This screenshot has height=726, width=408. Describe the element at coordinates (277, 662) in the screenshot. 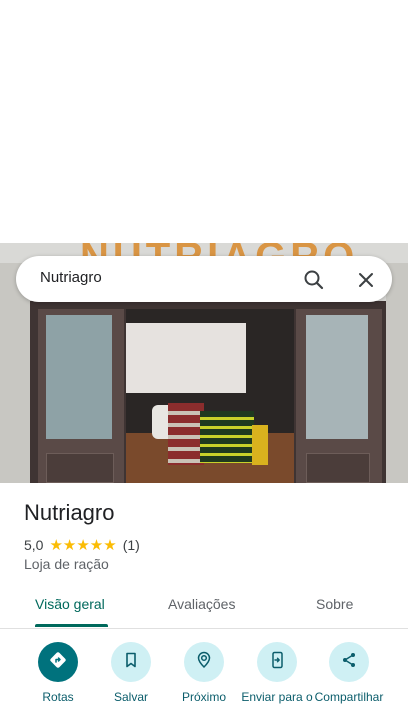

I see `send-to-phone-icon` at that location.